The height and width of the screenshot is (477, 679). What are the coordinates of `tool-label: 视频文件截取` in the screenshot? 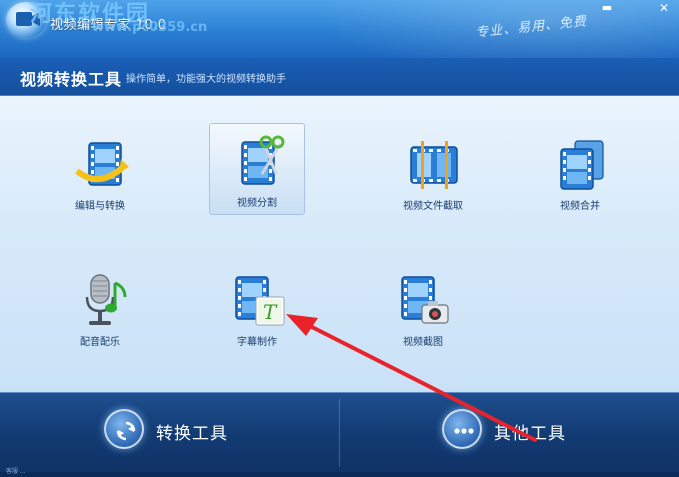 It's located at (433, 206).